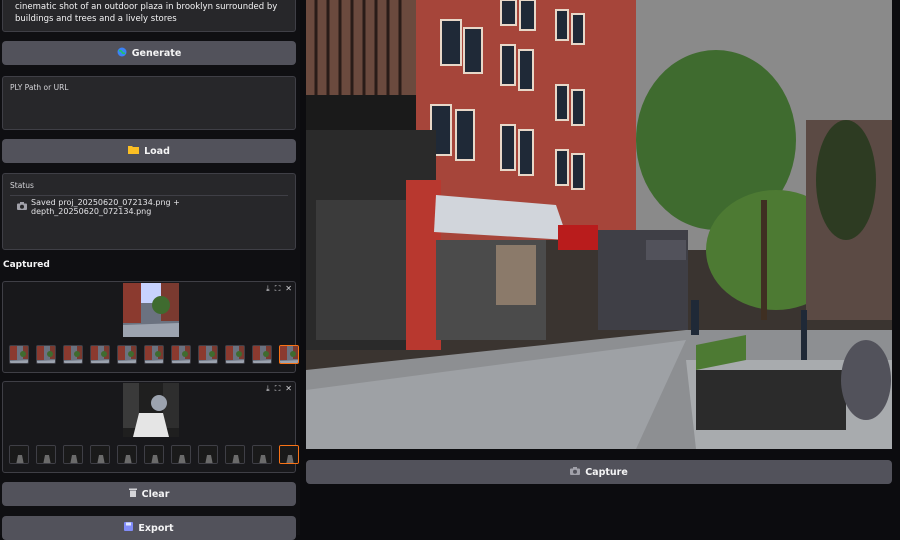 Image resolution: width=900 pixels, height=540 pixels. I want to click on gallery-toolbar: ⤓ ⛶ ✕, so click(279, 289).